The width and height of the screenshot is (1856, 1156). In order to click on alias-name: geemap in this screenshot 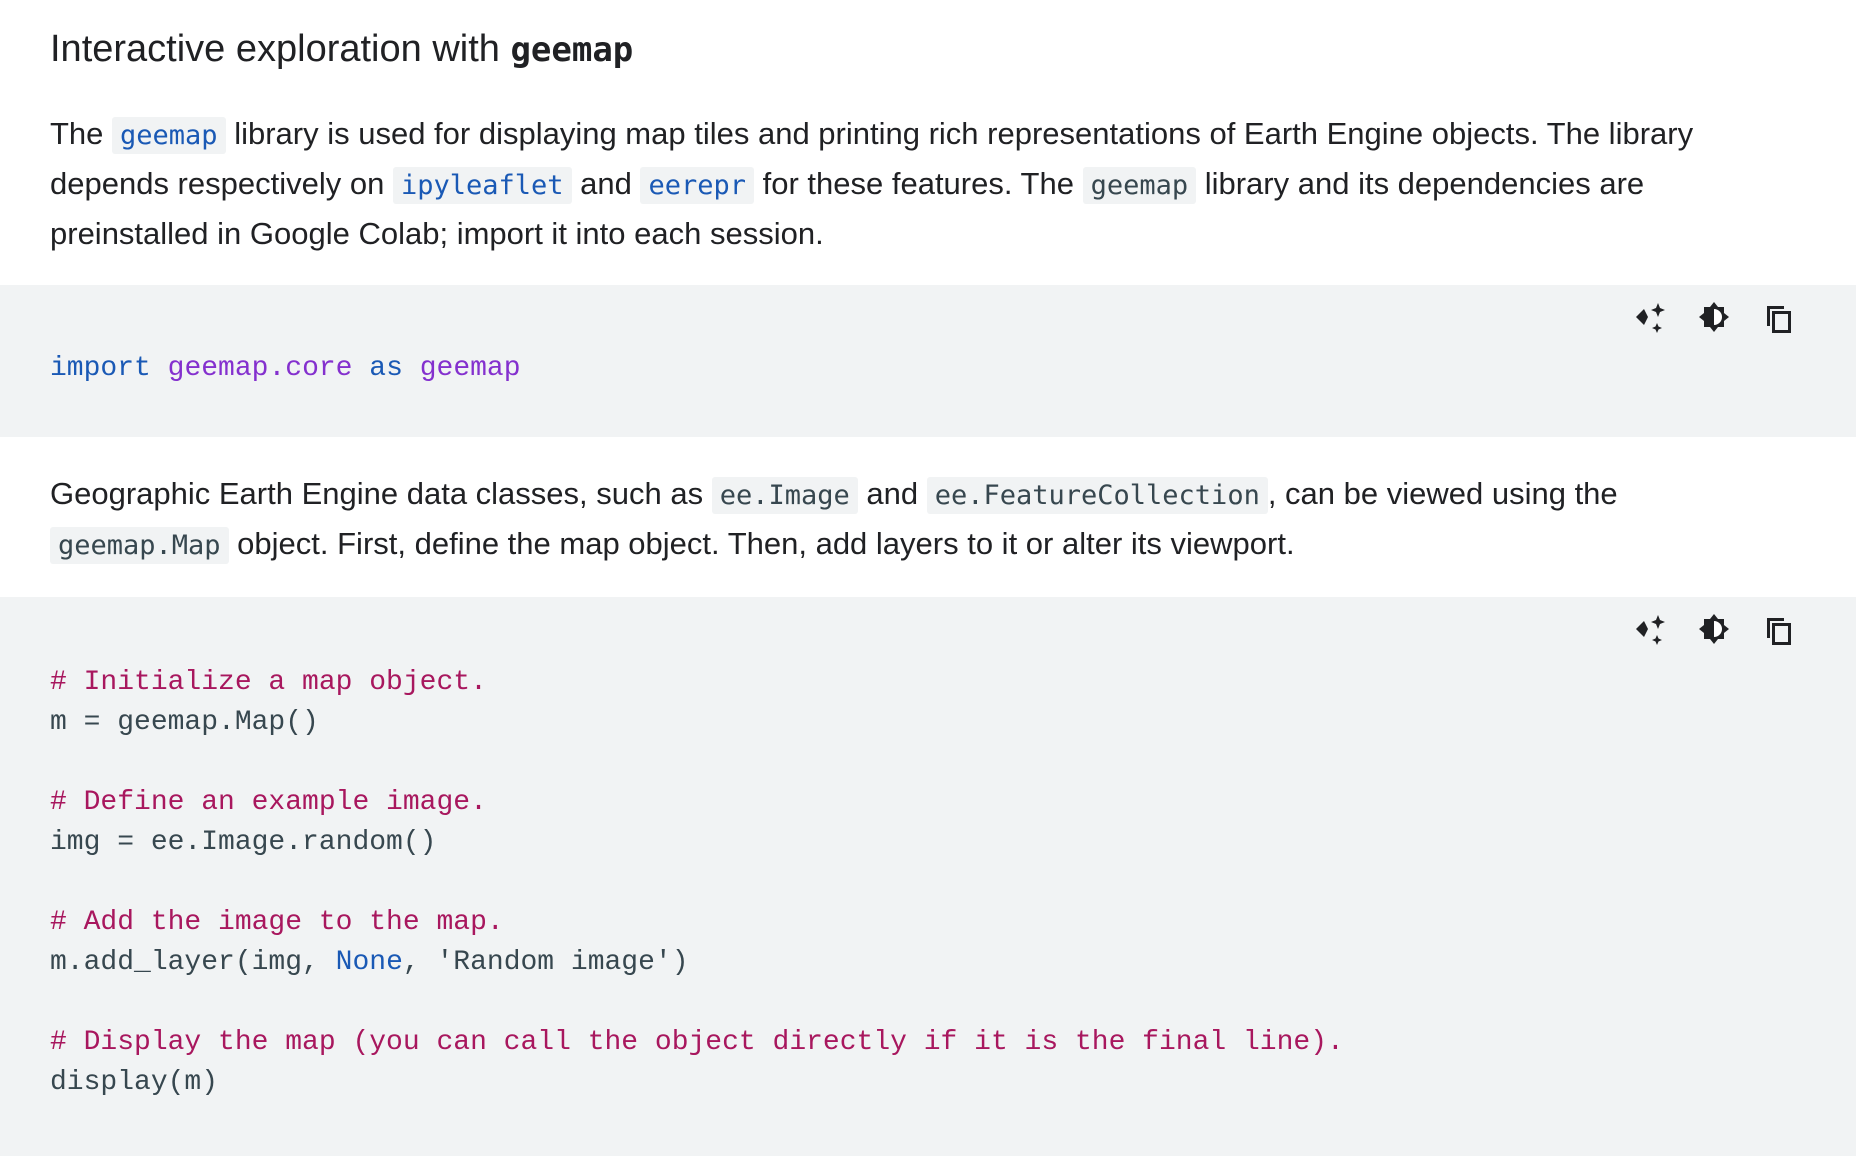, I will do `click(470, 368)`.